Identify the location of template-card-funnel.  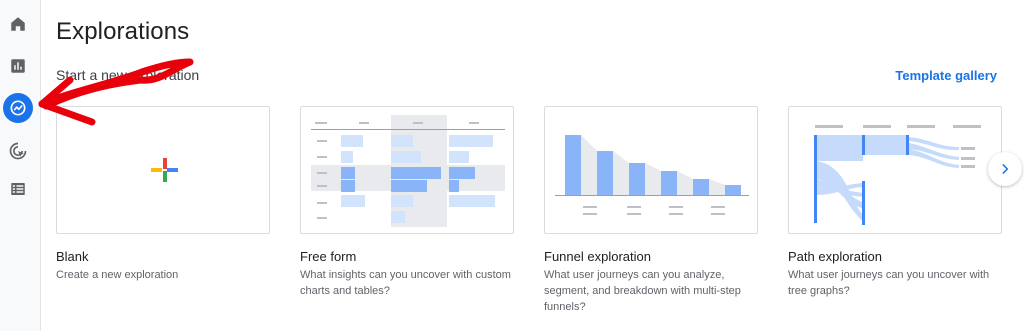
(651, 170).